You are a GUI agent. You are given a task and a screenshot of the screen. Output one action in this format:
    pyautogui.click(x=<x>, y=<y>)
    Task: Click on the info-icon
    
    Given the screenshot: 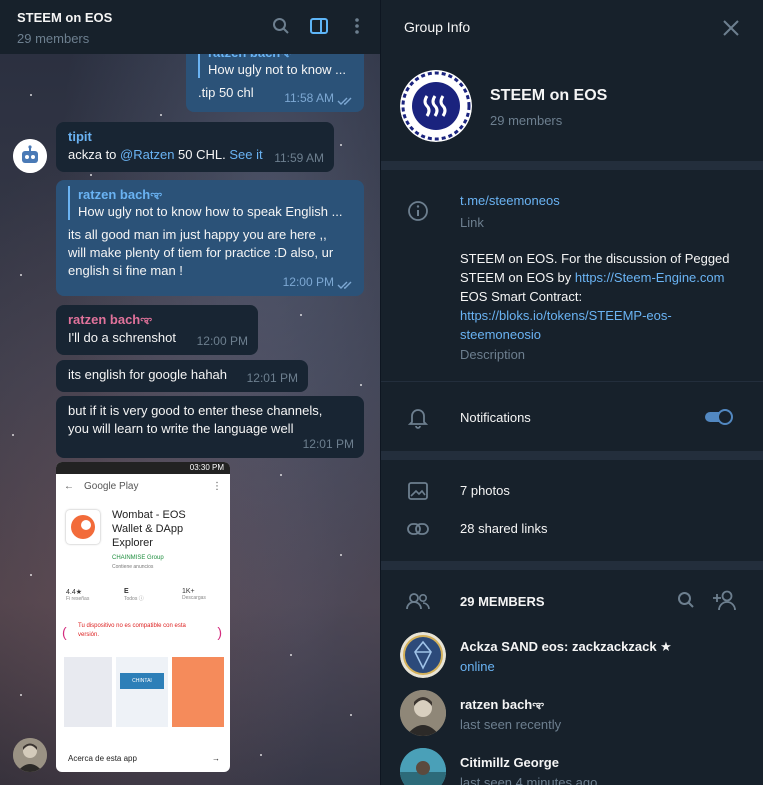 What is the action you would take?
    pyautogui.click(x=418, y=211)
    